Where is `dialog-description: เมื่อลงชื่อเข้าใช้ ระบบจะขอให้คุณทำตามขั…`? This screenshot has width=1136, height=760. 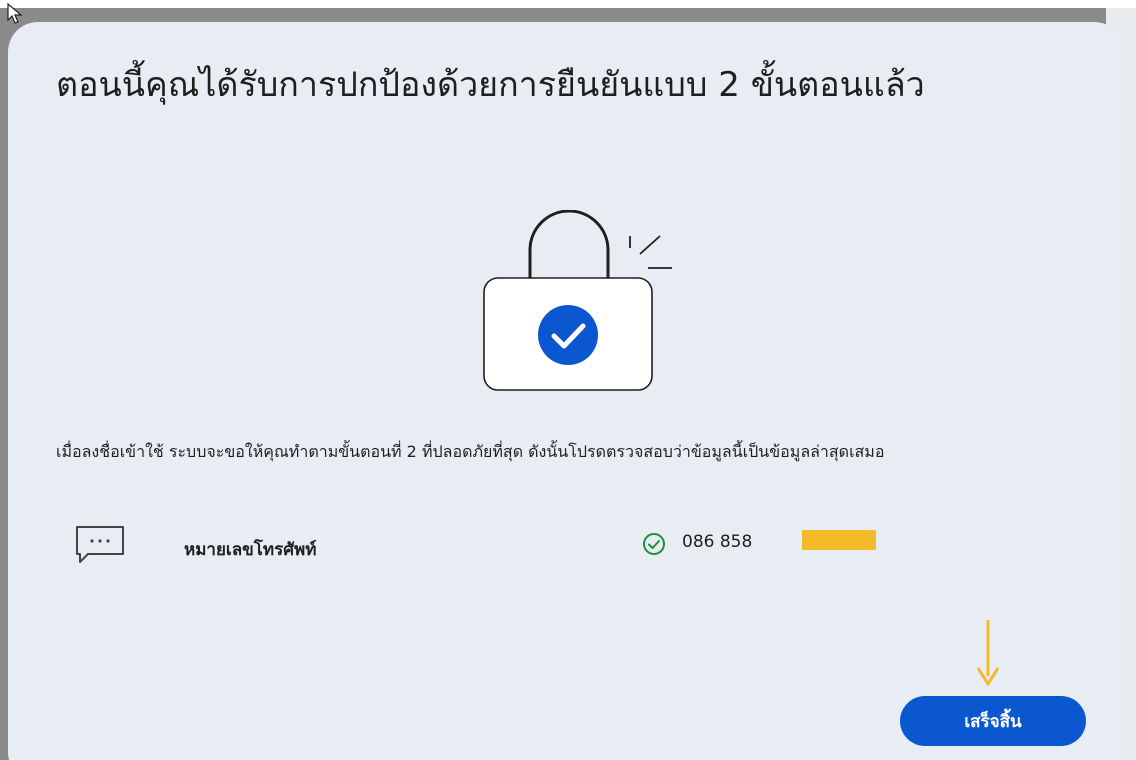
dialog-description: เมื่อลงชื่อเข้าใช้ ระบบจะขอให้คุณทำตามขั… is located at coordinates (470, 451).